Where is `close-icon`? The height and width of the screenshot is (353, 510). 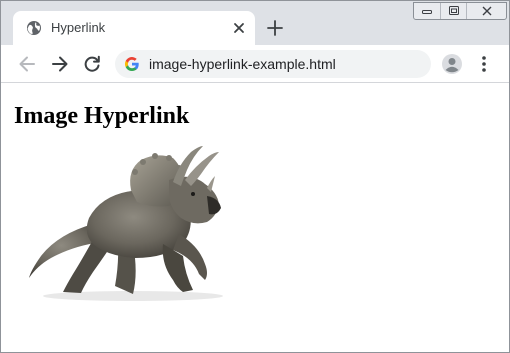
close-icon is located at coordinates (487, 11).